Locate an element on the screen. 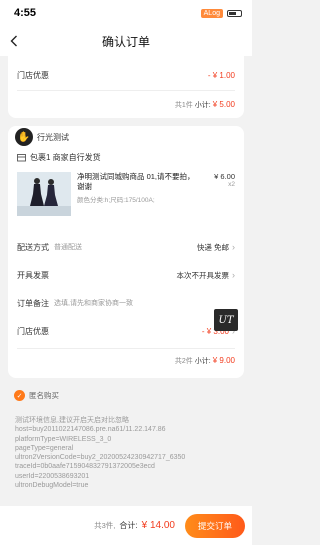 This screenshot has width=320, height=545. subtotal-value: ¥ 5.00 is located at coordinates (223, 104).